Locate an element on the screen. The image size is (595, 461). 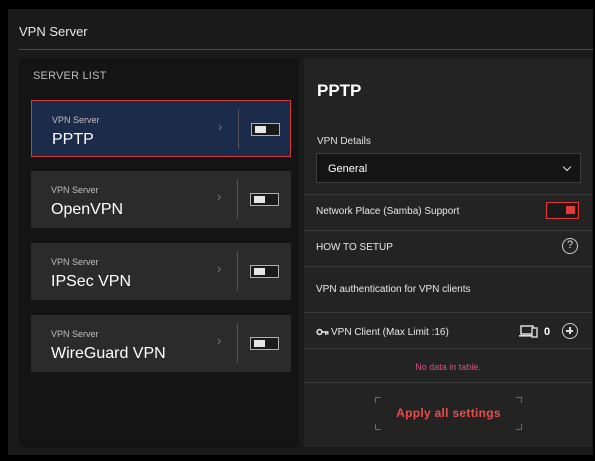
help-circle-icon: ? is located at coordinates (570, 246).